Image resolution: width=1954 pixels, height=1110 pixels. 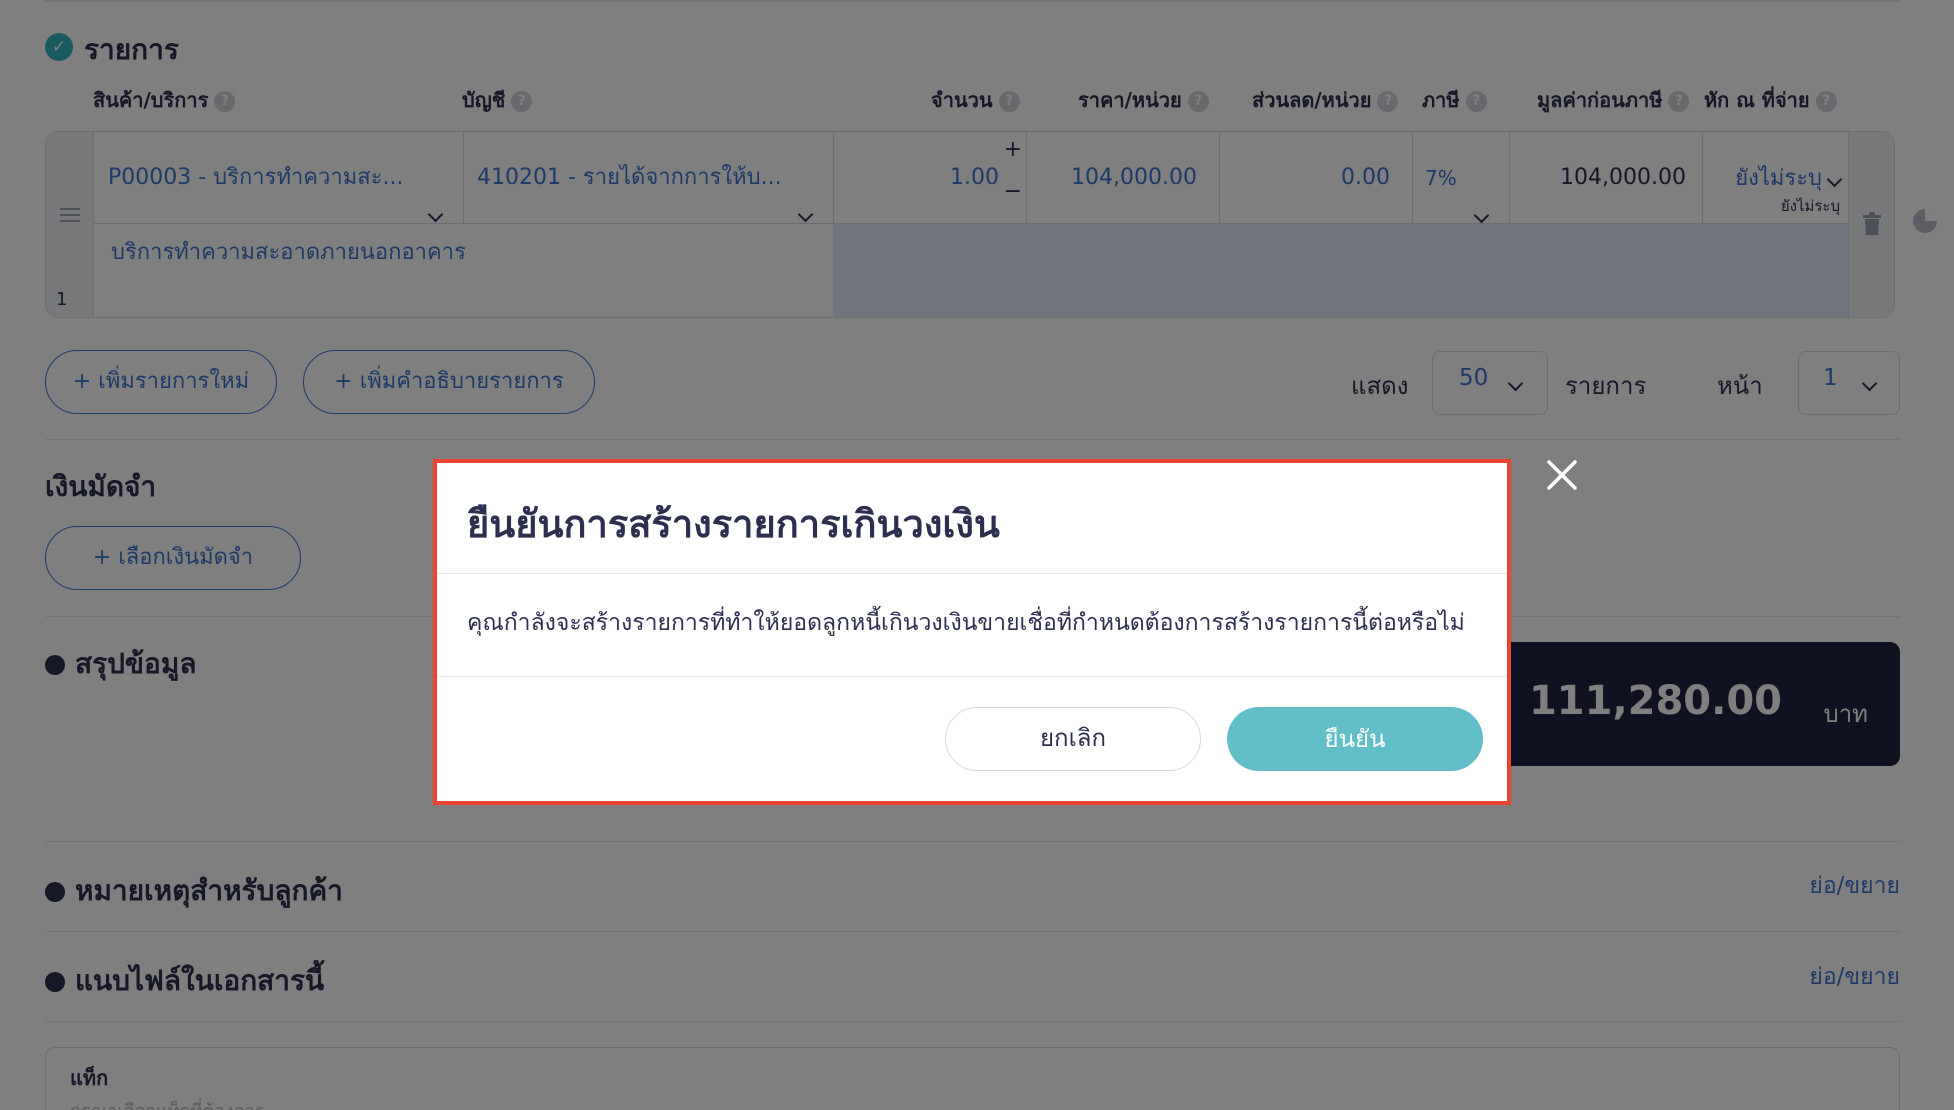 What do you see at coordinates (1073, 739) in the screenshot?
I see `cancel-button: ยกเลิก` at bounding box center [1073, 739].